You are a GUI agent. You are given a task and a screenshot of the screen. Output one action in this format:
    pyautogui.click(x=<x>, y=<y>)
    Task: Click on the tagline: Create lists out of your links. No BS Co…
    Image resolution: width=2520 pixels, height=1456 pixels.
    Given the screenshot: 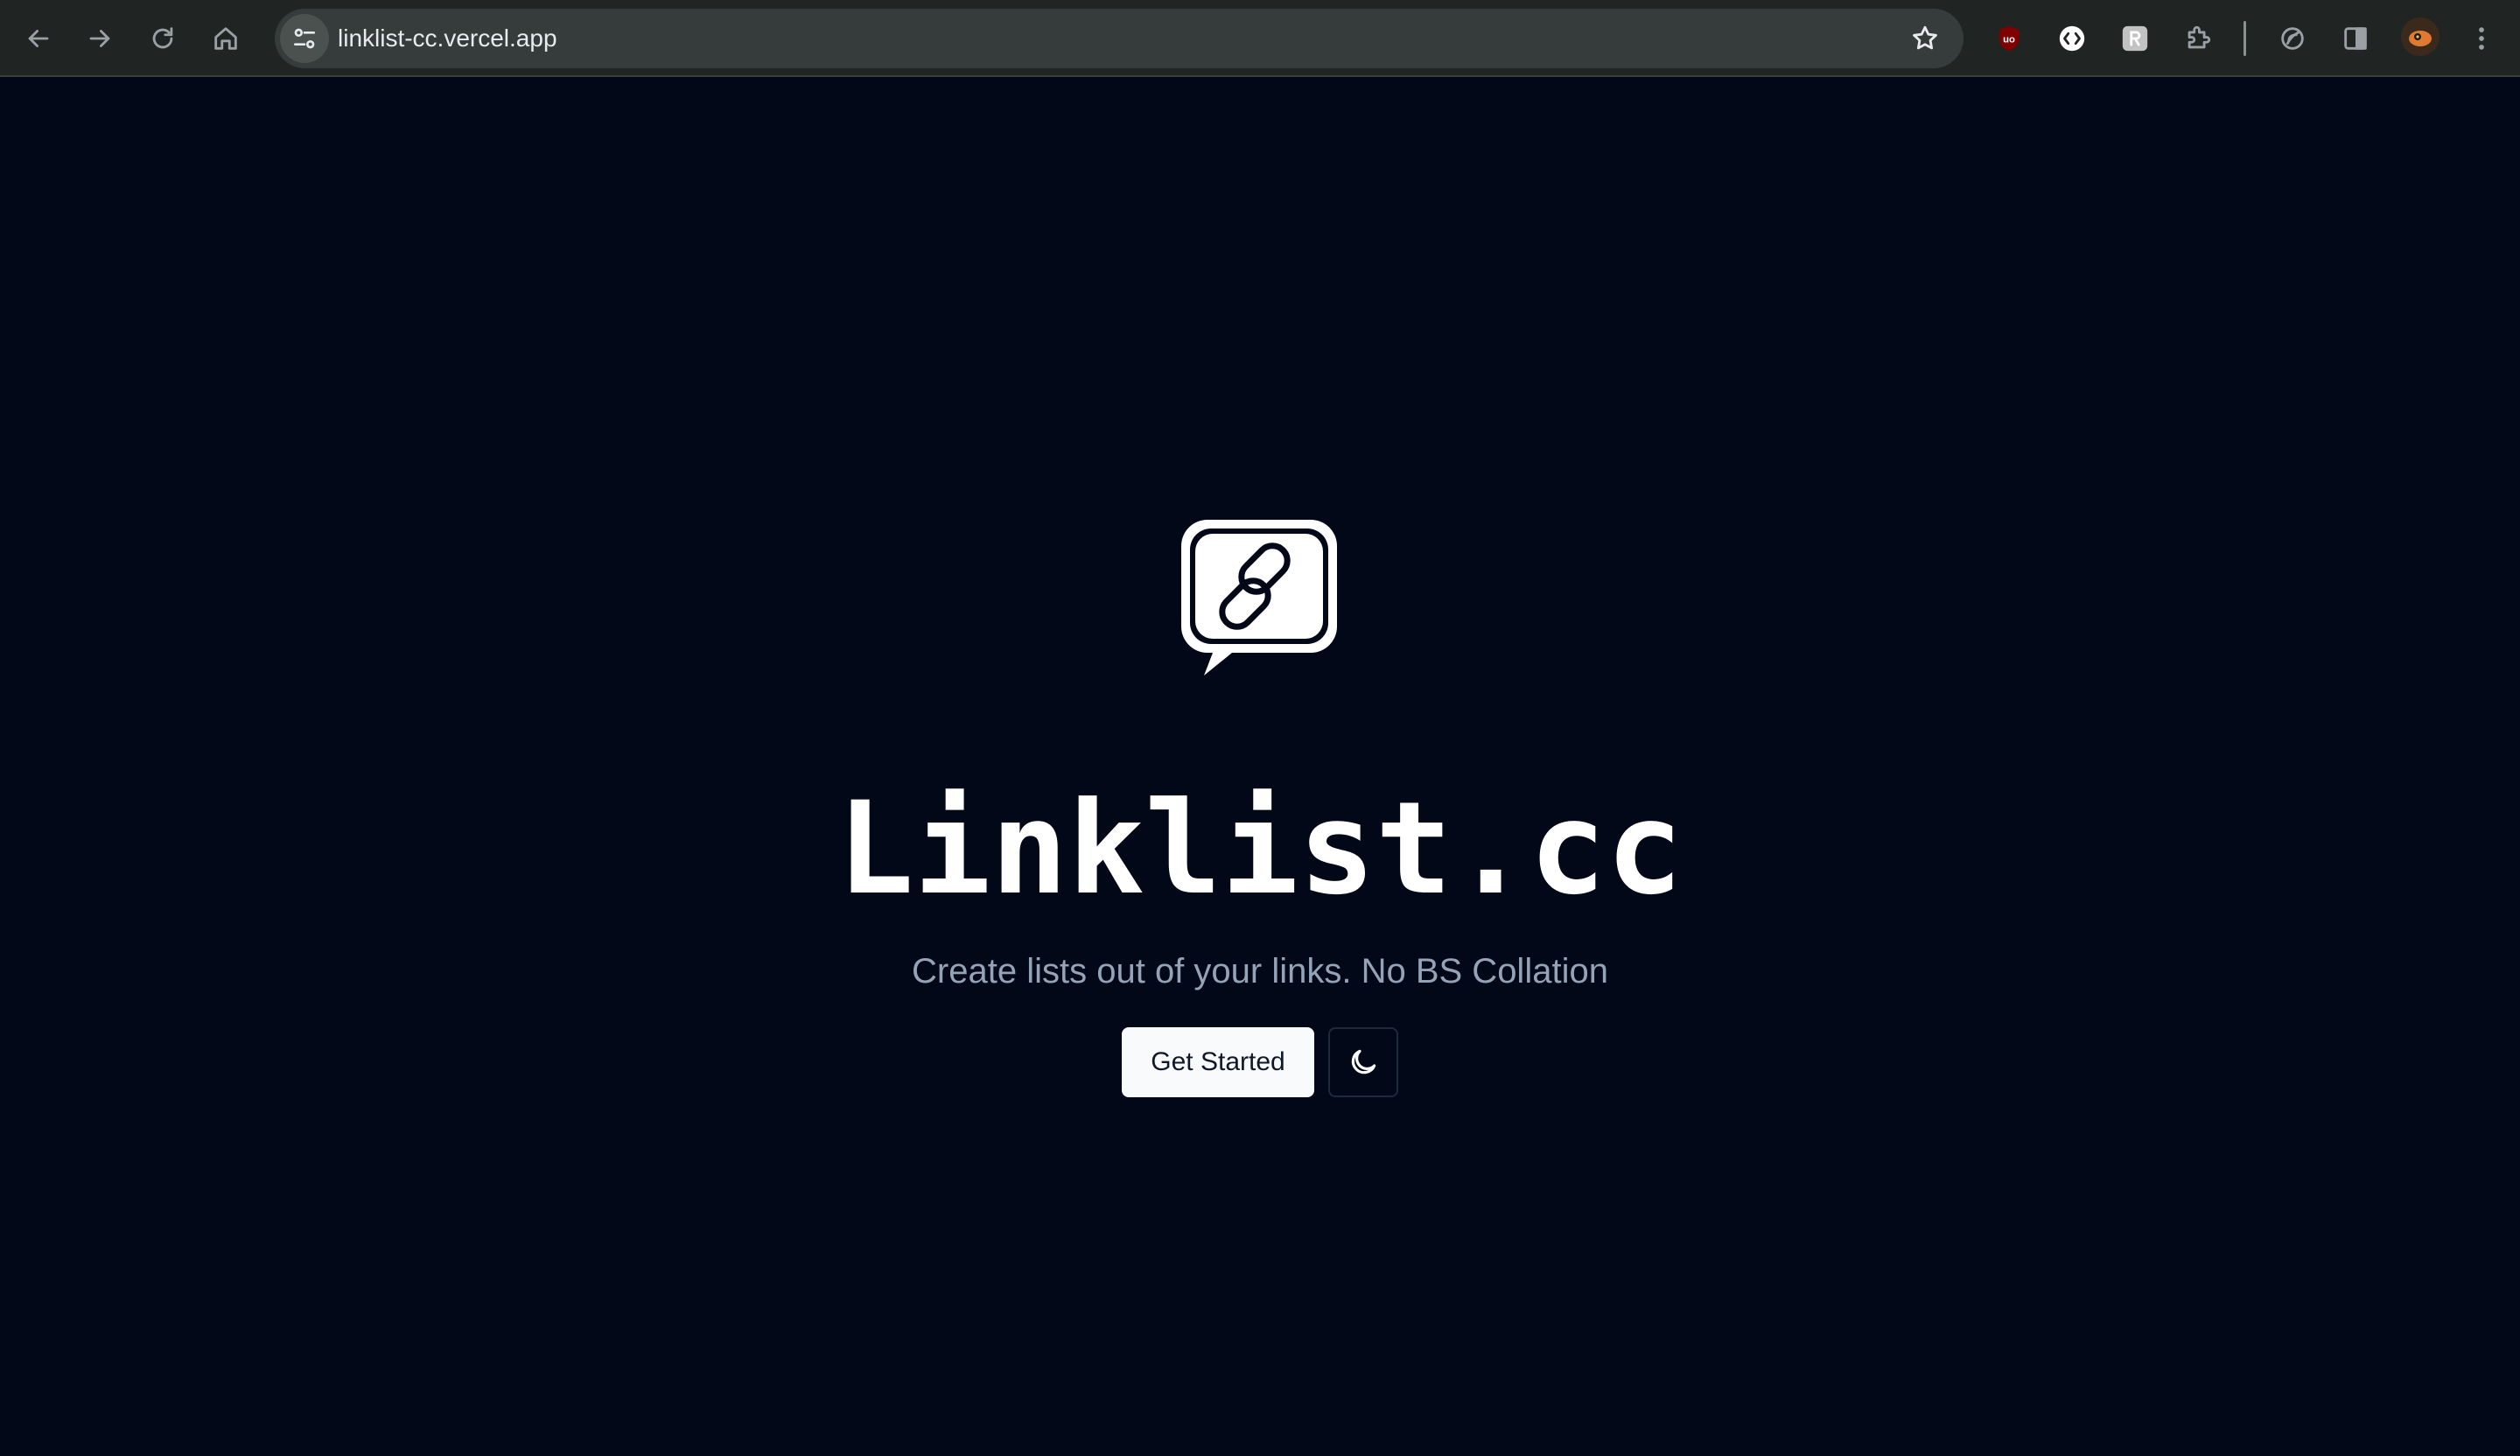 What is the action you would take?
    pyautogui.click(x=1260, y=971)
    